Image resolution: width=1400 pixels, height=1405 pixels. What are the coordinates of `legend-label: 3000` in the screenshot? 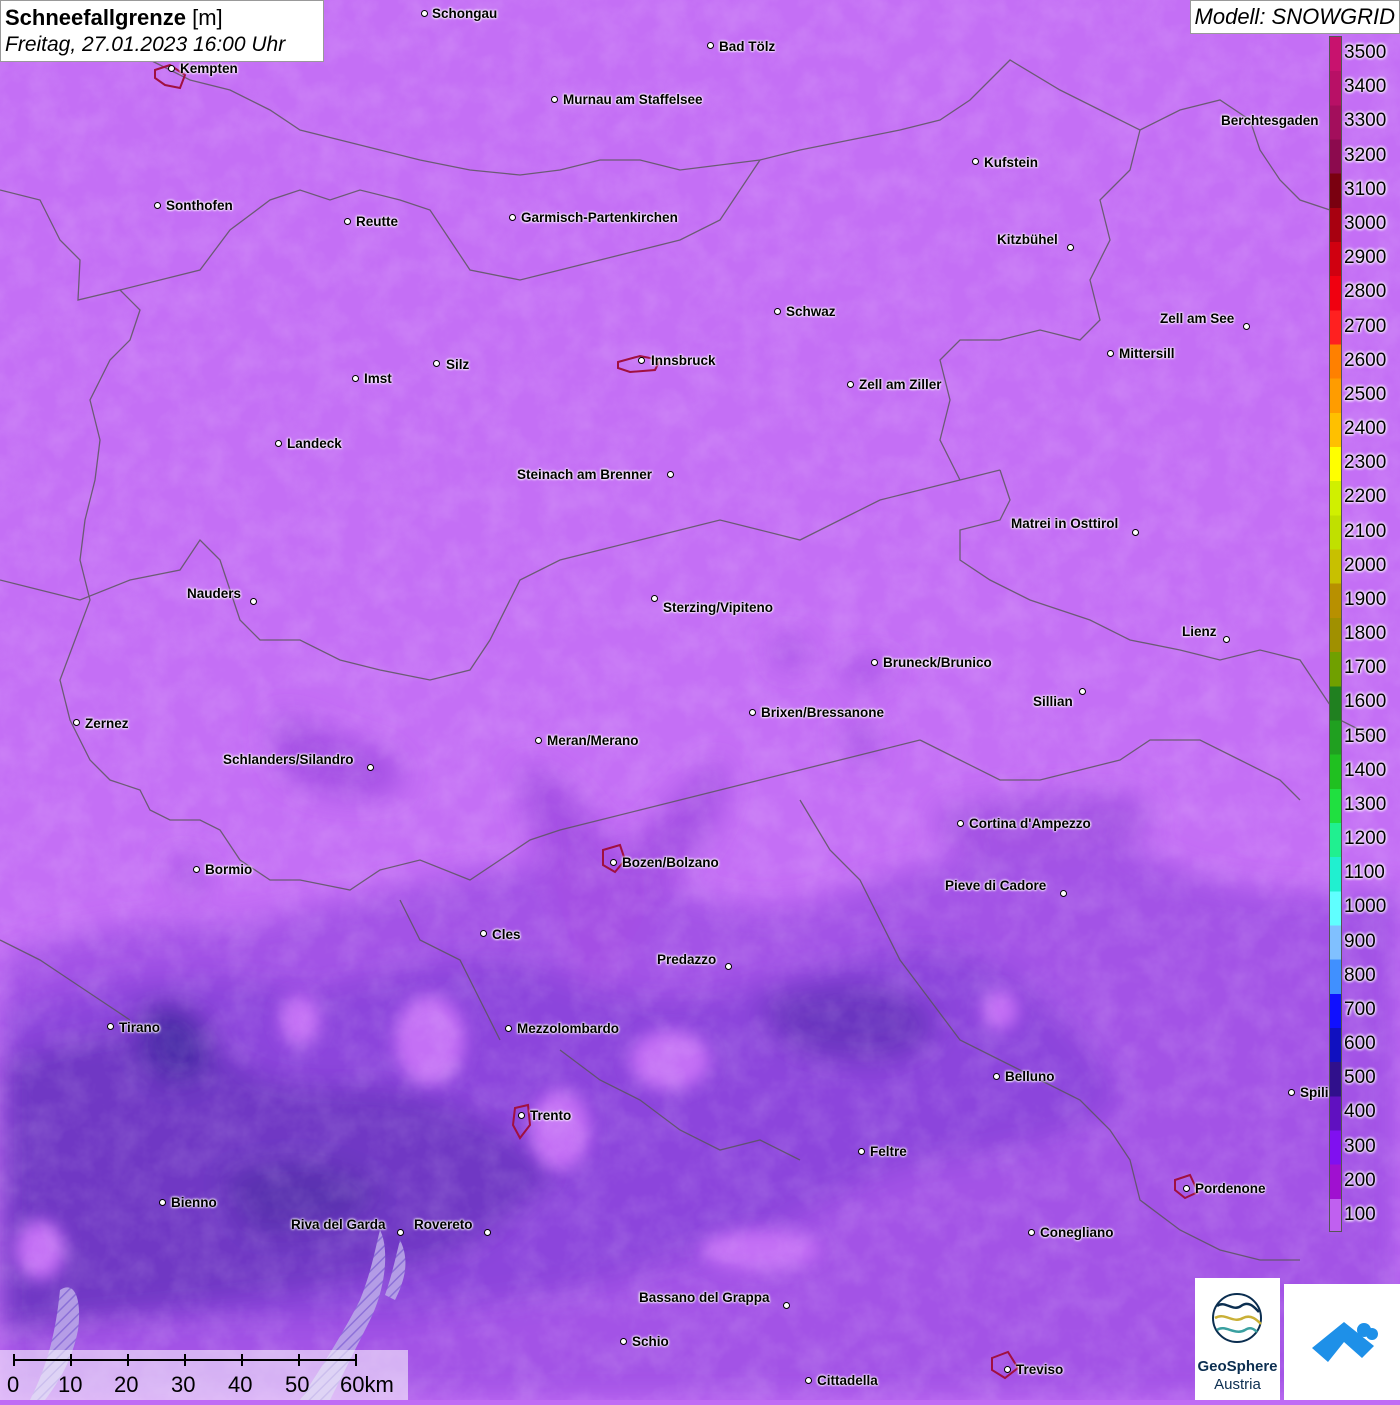 It's located at (1365, 223).